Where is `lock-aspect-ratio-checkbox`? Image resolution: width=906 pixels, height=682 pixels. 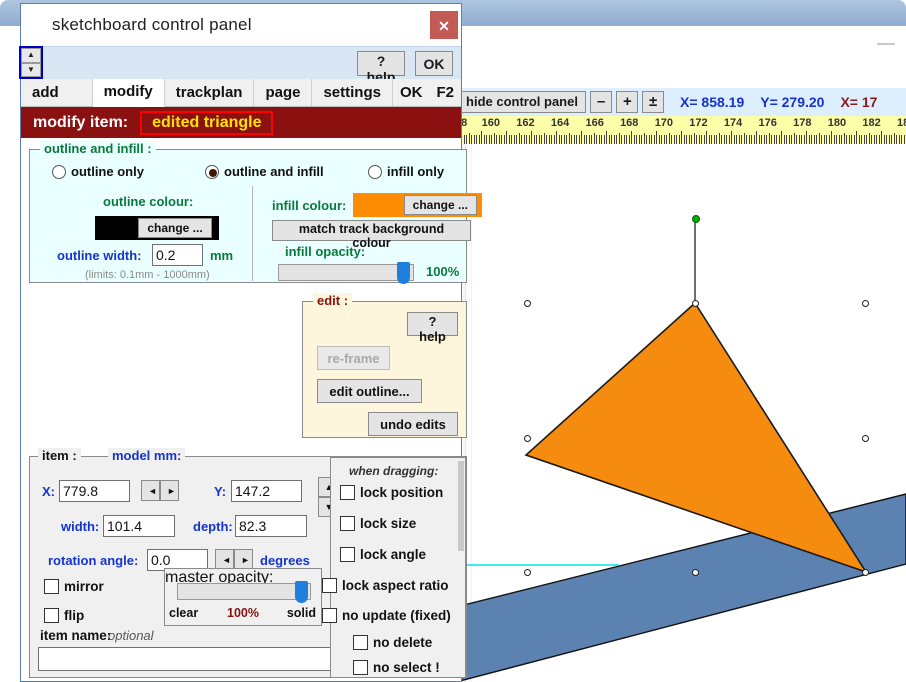 lock-aspect-ratio-checkbox is located at coordinates (329, 585).